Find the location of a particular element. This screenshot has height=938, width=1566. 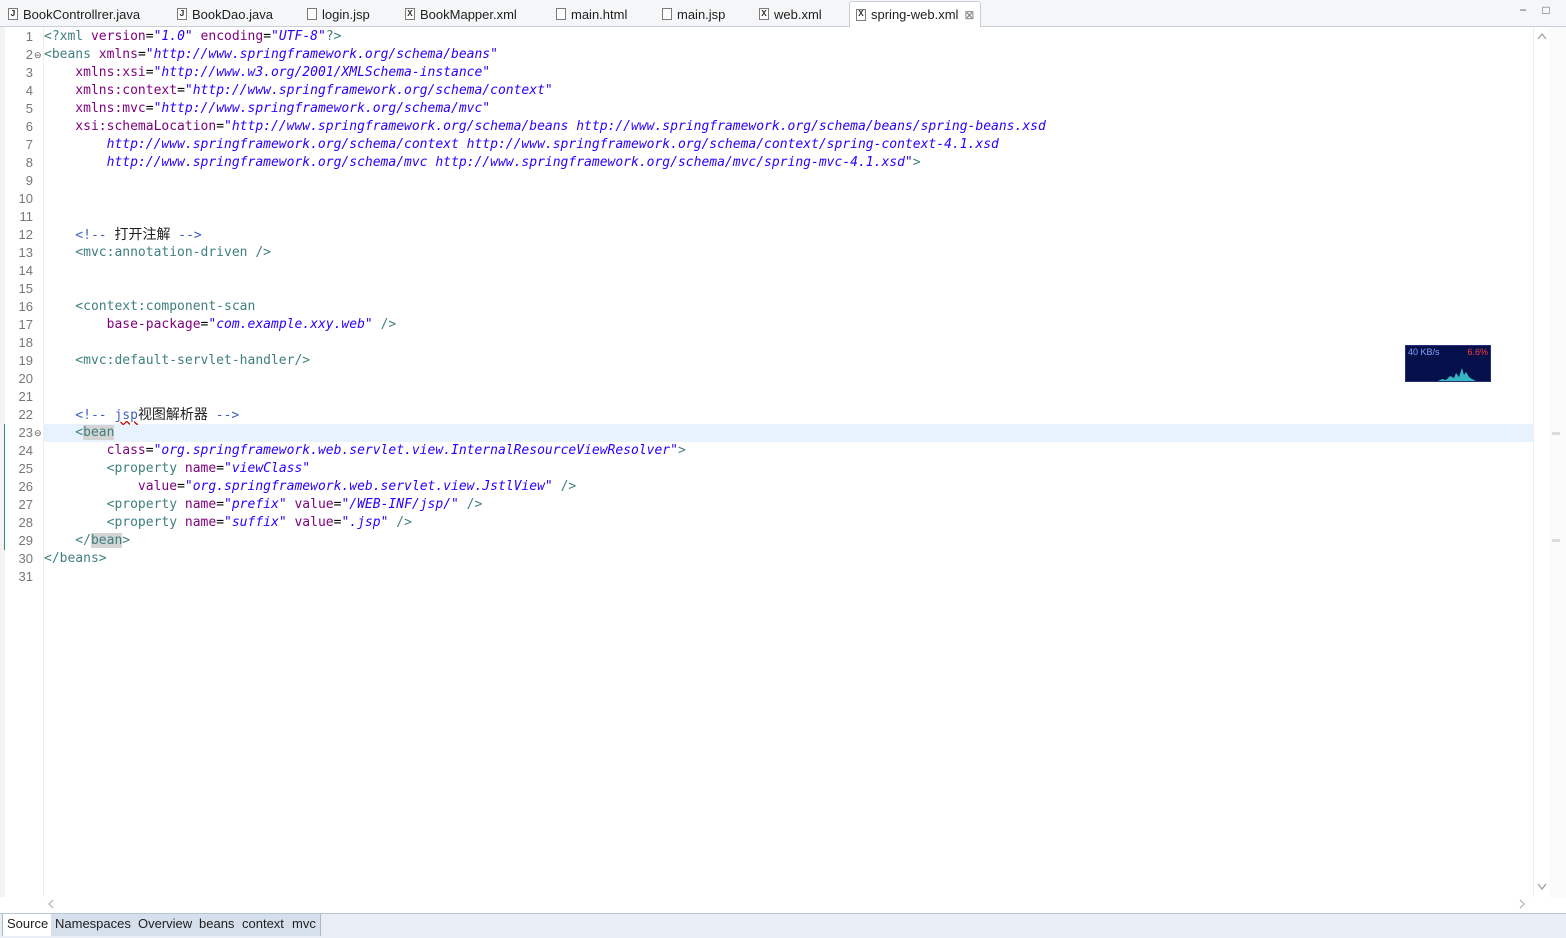

tab-context: context is located at coordinates (263, 925).